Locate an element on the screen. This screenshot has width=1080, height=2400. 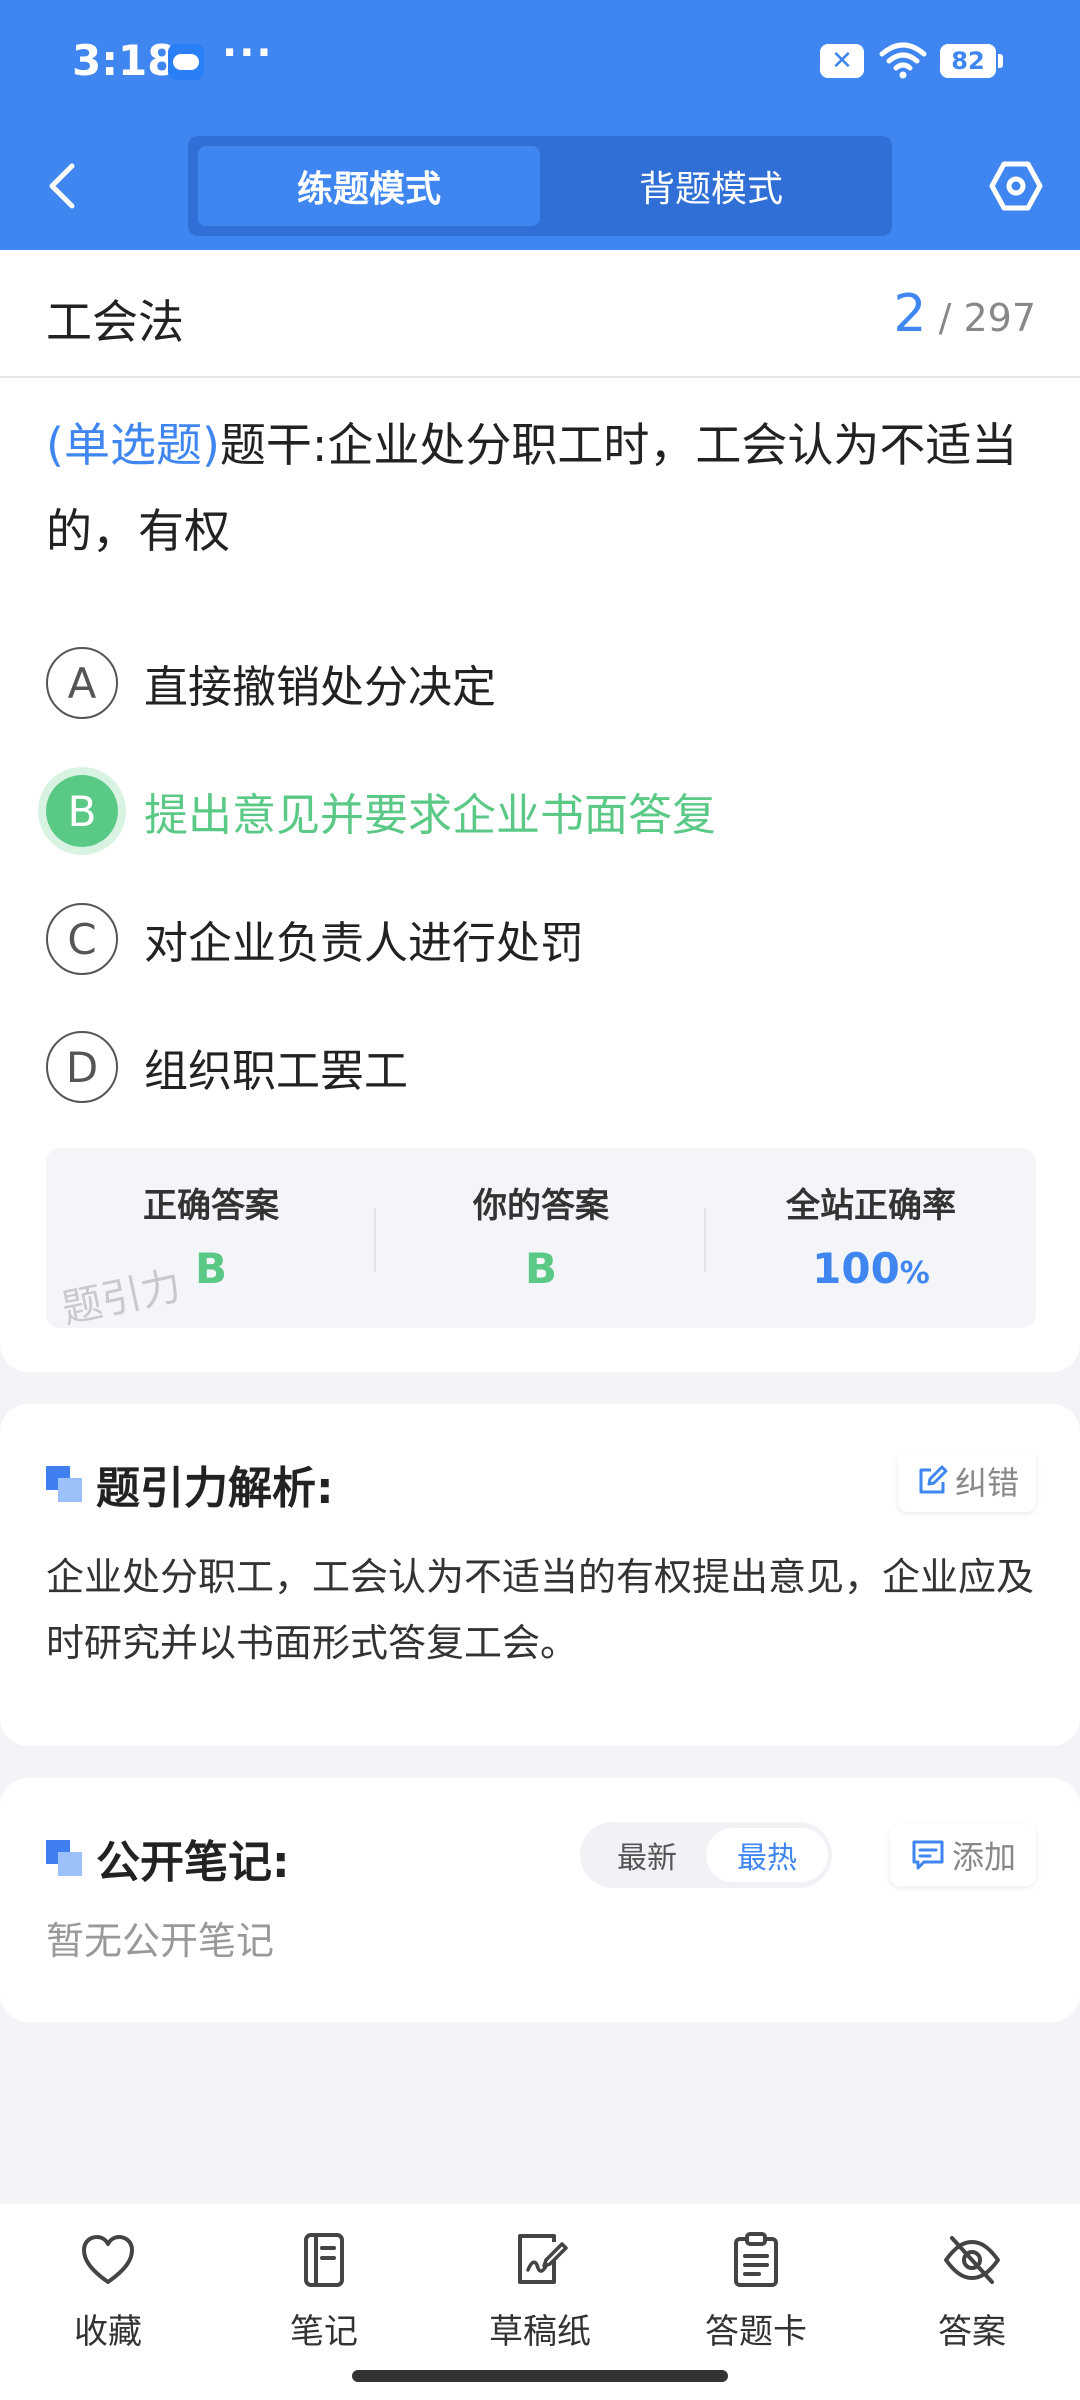
analysis-title: 题引力解析: is located at coordinates (190, 1484).